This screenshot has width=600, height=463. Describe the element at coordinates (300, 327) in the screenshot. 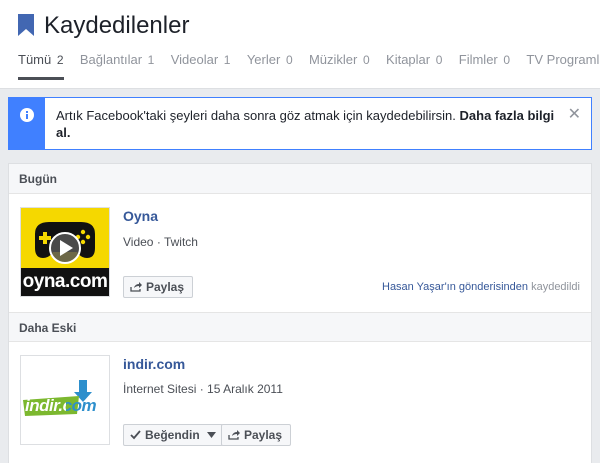

I see `section-header-older: Daha Eski` at that location.